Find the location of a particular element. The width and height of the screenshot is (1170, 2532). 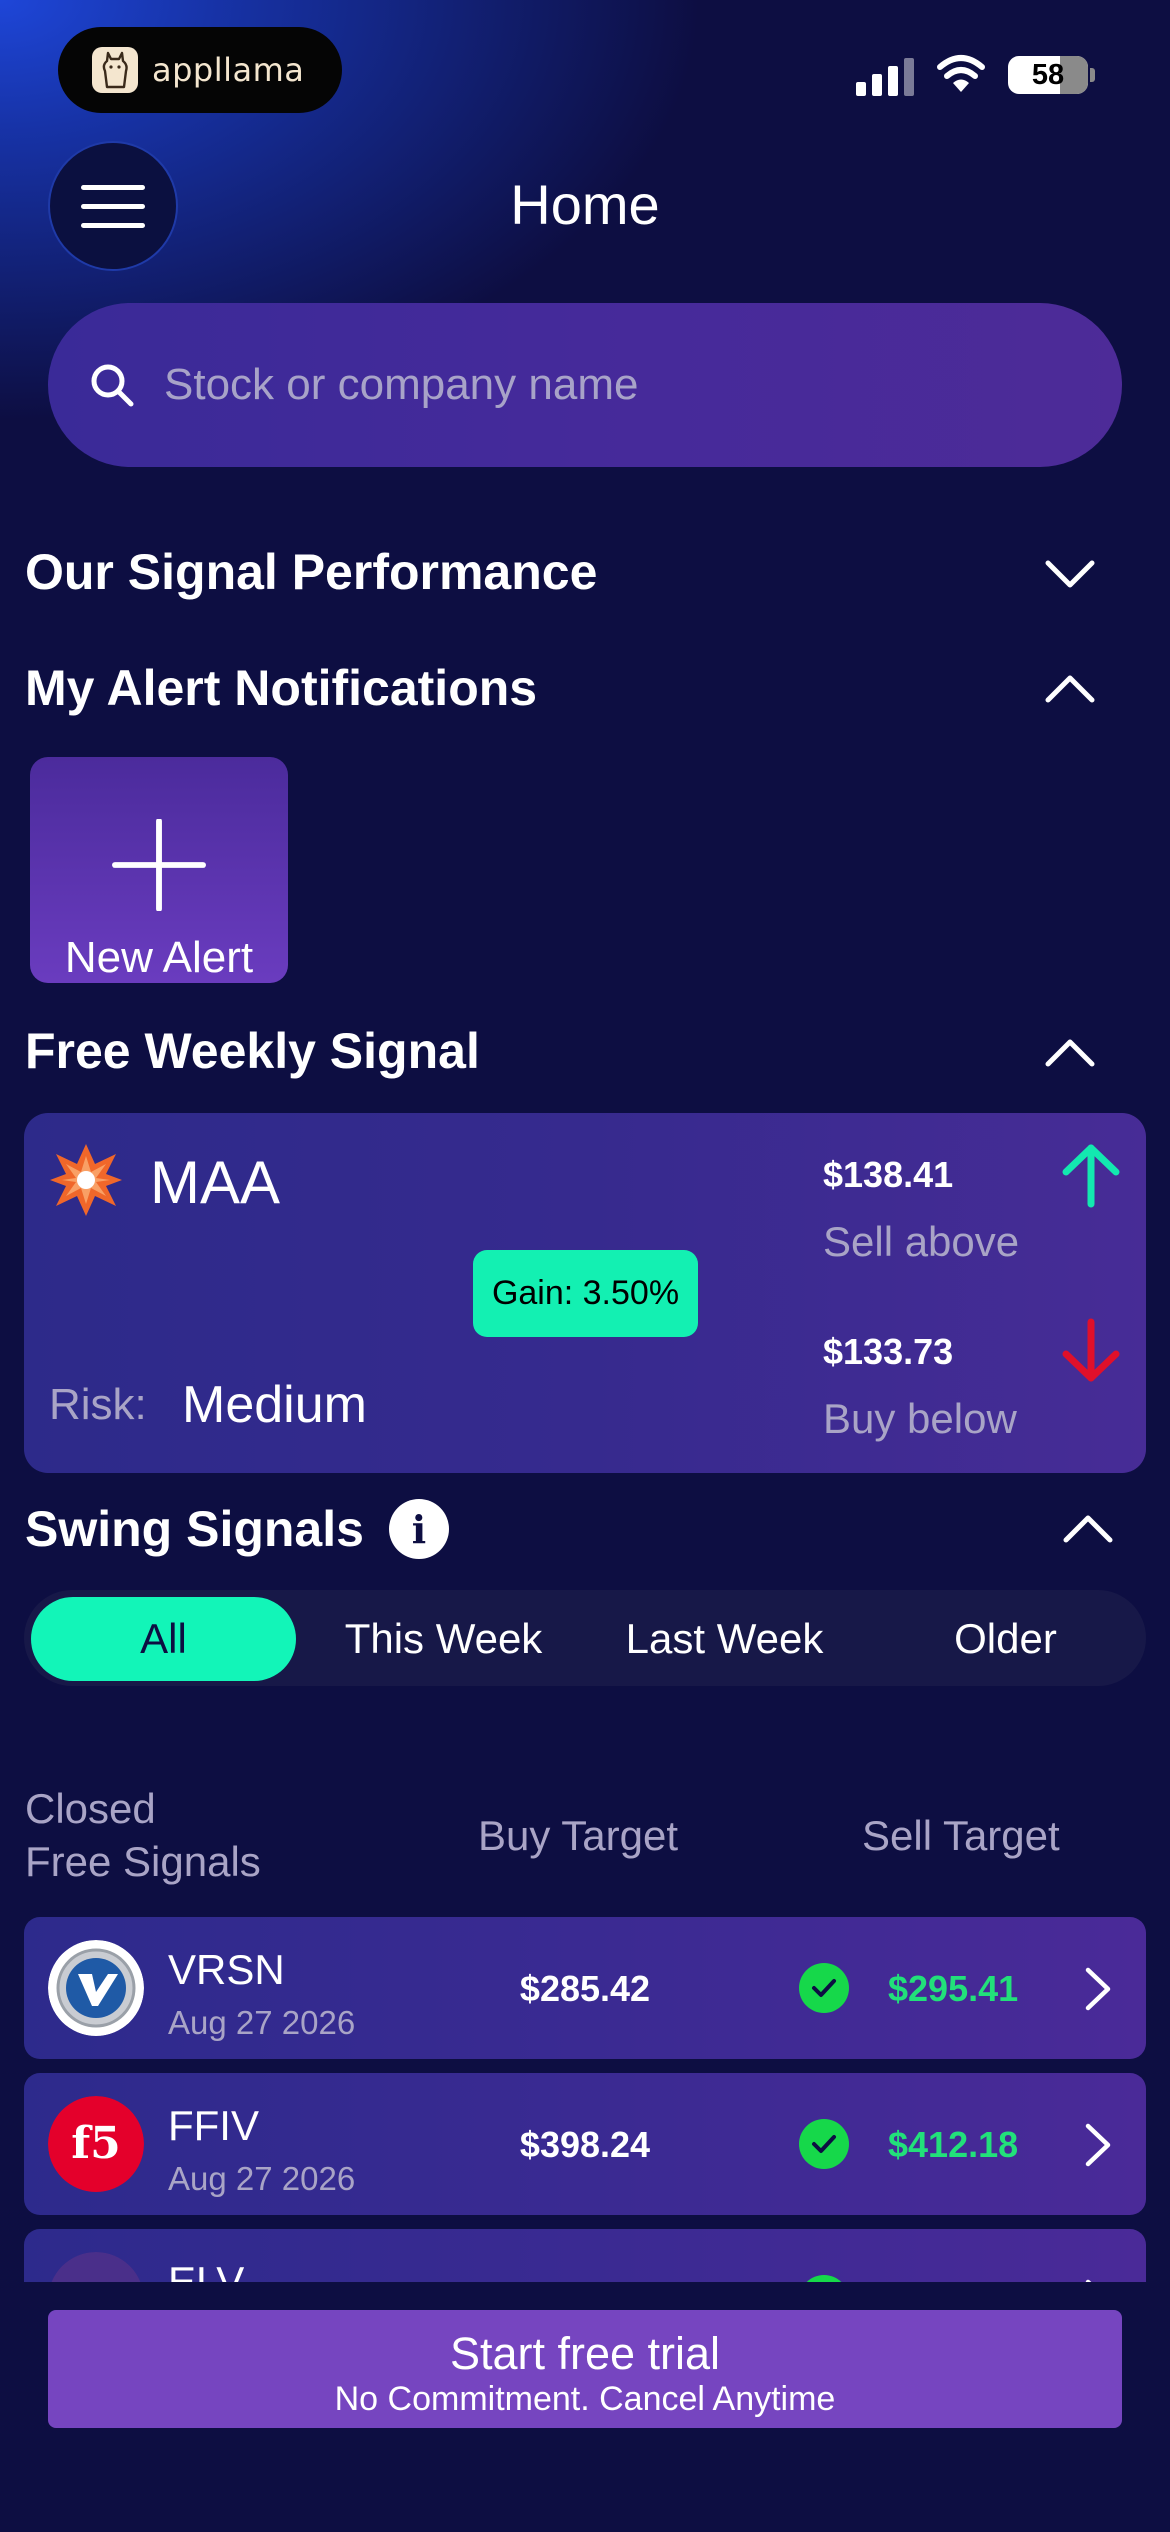

buy-below-price: $133.73 is located at coordinates (888, 1351).